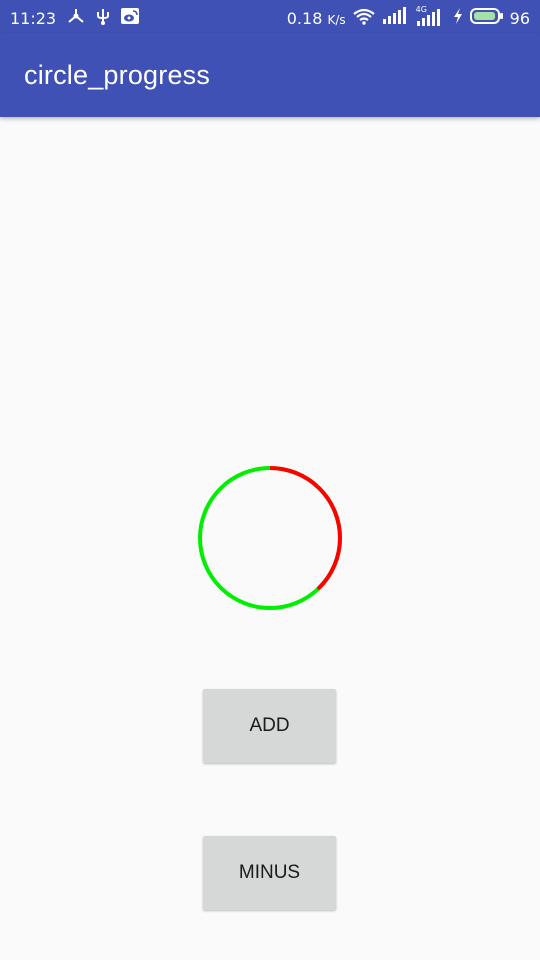 The height and width of the screenshot is (960, 540). Describe the element at coordinates (76, 18) in the screenshot. I see `share-icon` at that location.